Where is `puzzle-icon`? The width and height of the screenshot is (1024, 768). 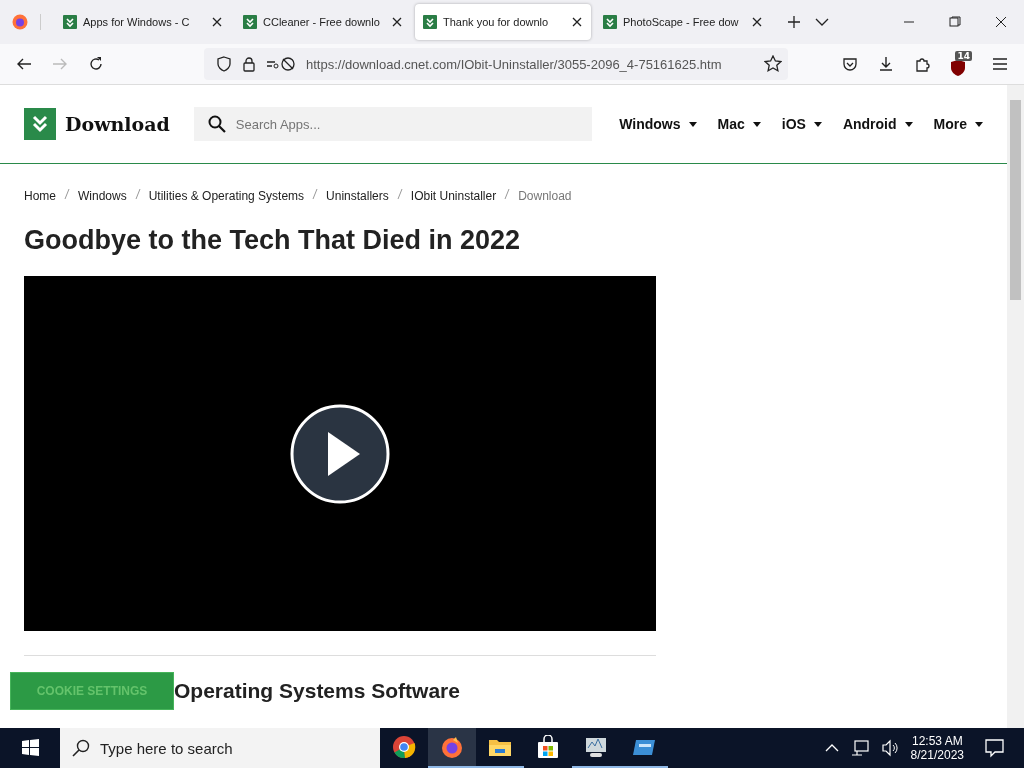 puzzle-icon is located at coordinates (922, 64).